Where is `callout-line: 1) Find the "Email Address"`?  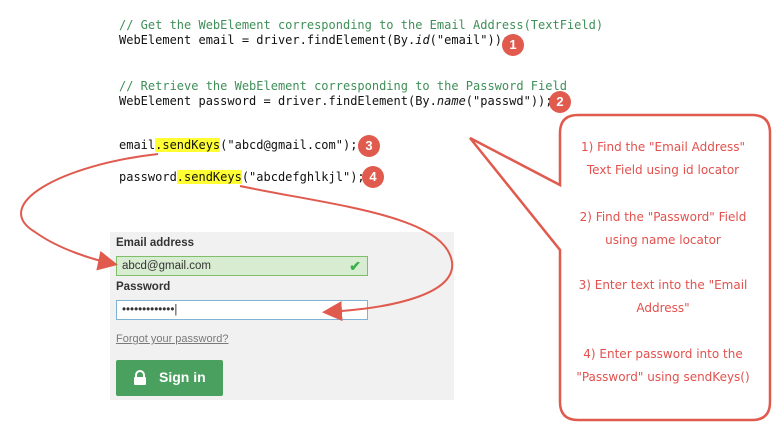
callout-line: 1) Find the "Email Address" is located at coordinates (663, 147).